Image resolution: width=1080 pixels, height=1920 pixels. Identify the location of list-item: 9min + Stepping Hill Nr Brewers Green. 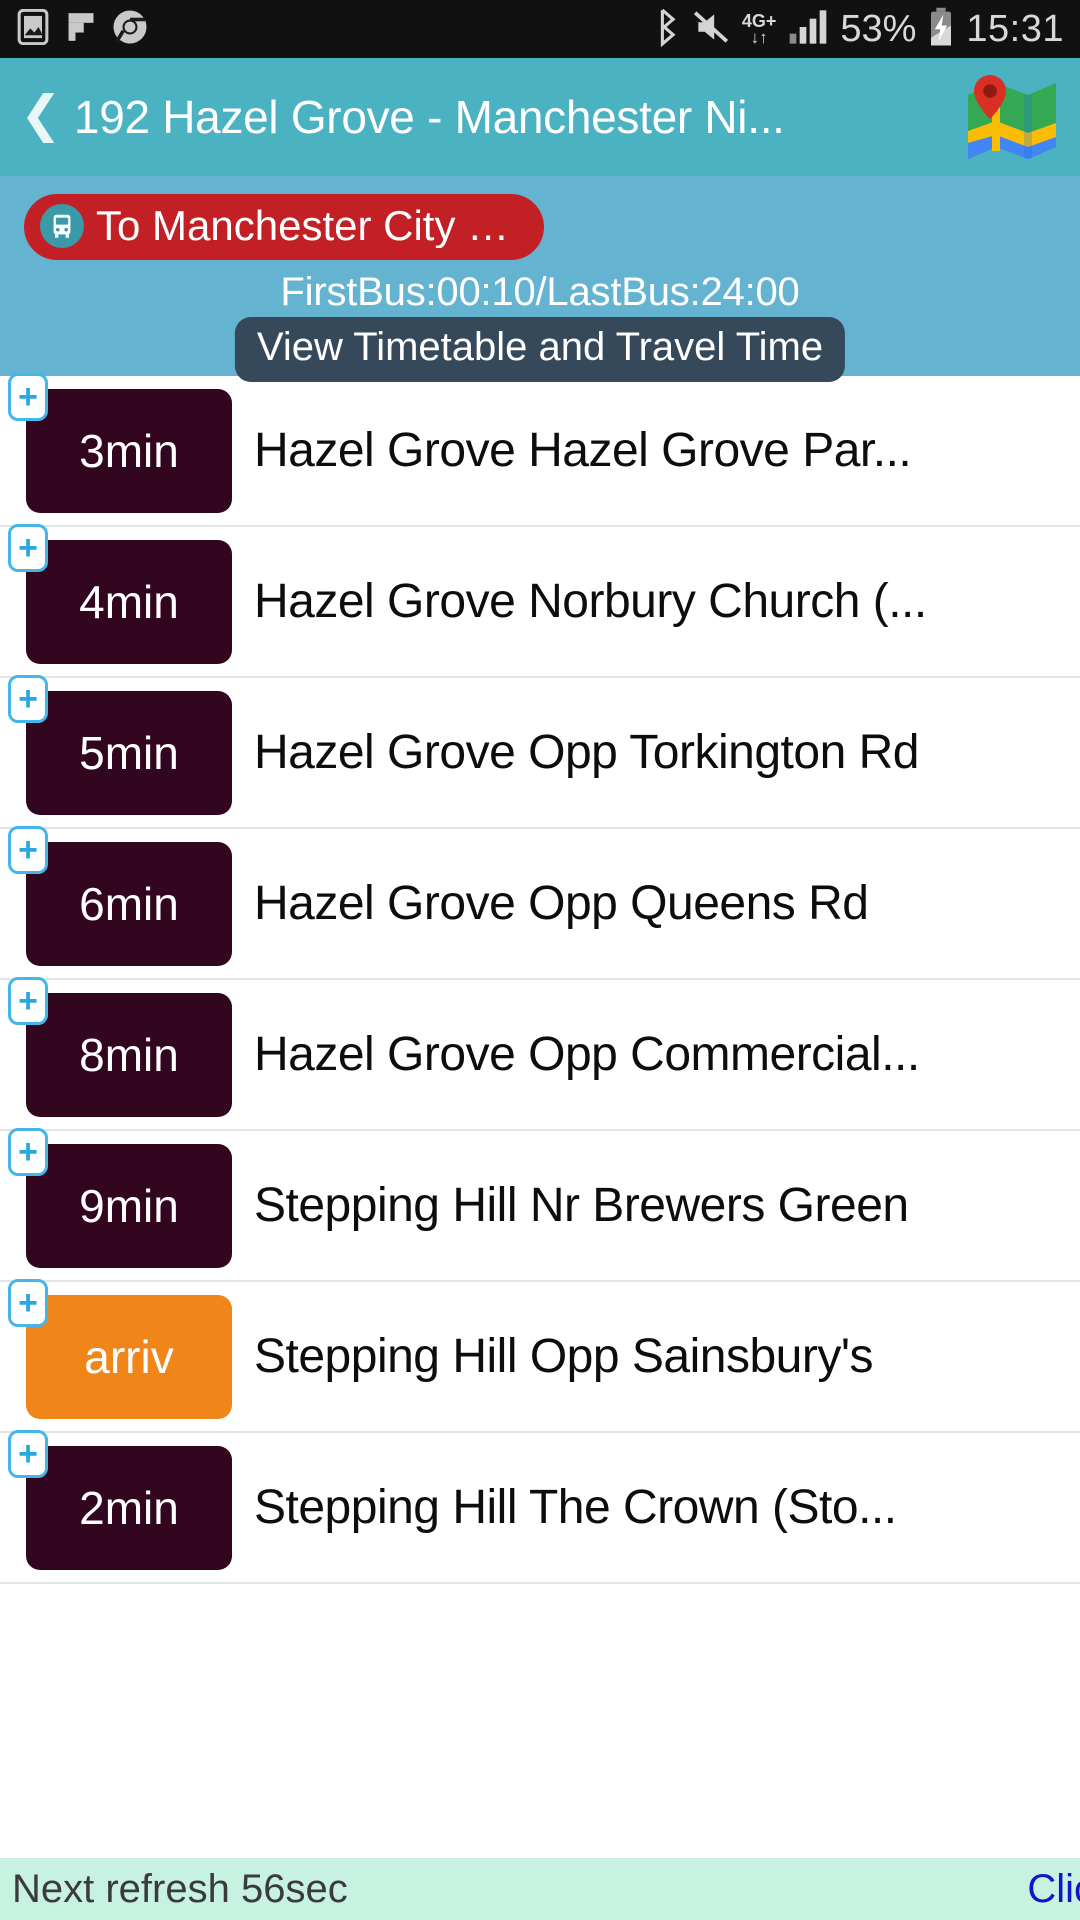
(540, 1204).